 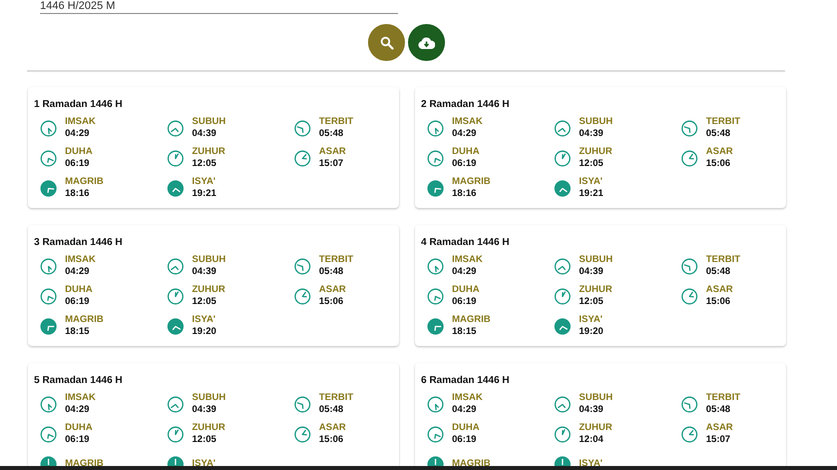 I want to click on day-title: 6 Ramadan 1446 H, so click(x=465, y=380).